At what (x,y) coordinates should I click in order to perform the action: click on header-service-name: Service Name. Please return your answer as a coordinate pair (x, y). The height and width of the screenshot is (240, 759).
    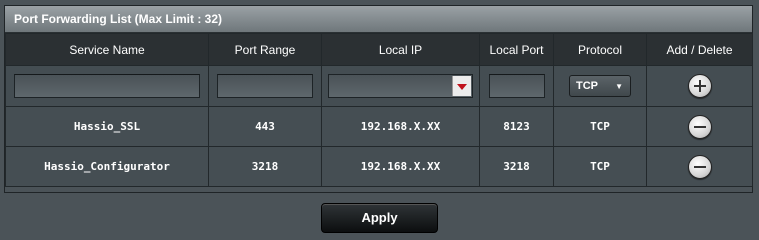
    Looking at the image, I should click on (107, 49).